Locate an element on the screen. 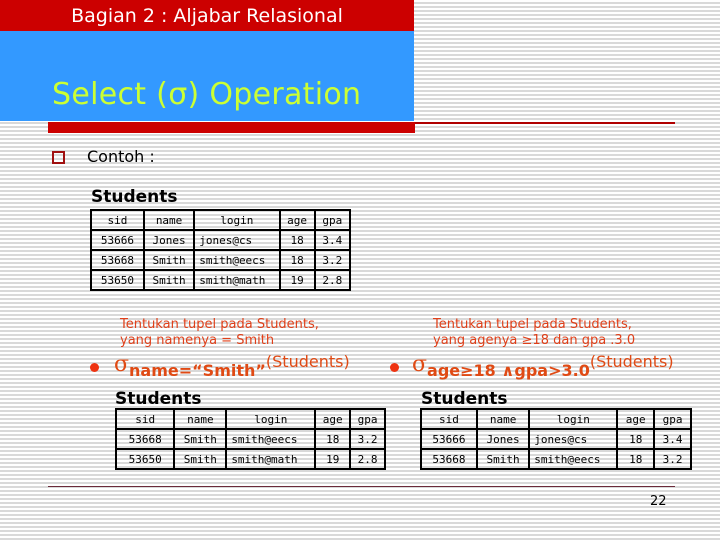 This screenshot has height=540, width=720. left-task-line-2: yang namenya = Smith is located at coordinates (197, 340).